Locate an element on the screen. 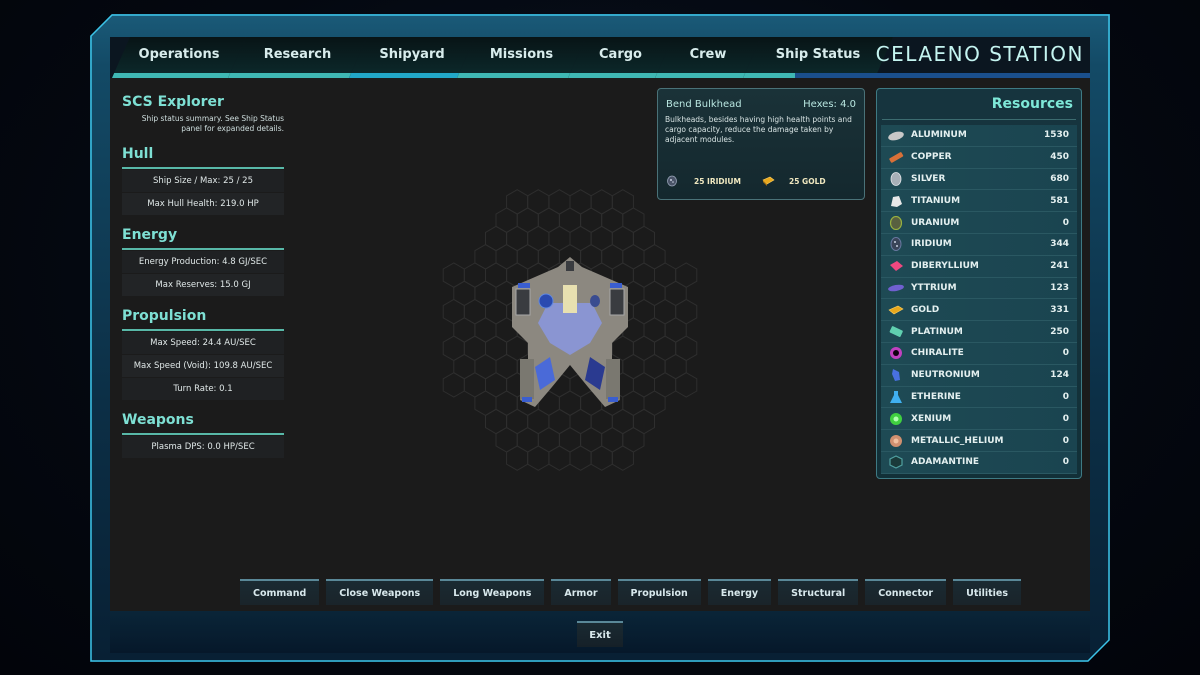 This screenshot has height=675, width=1200. ship-hex-grid is located at coordinates (570, 330).